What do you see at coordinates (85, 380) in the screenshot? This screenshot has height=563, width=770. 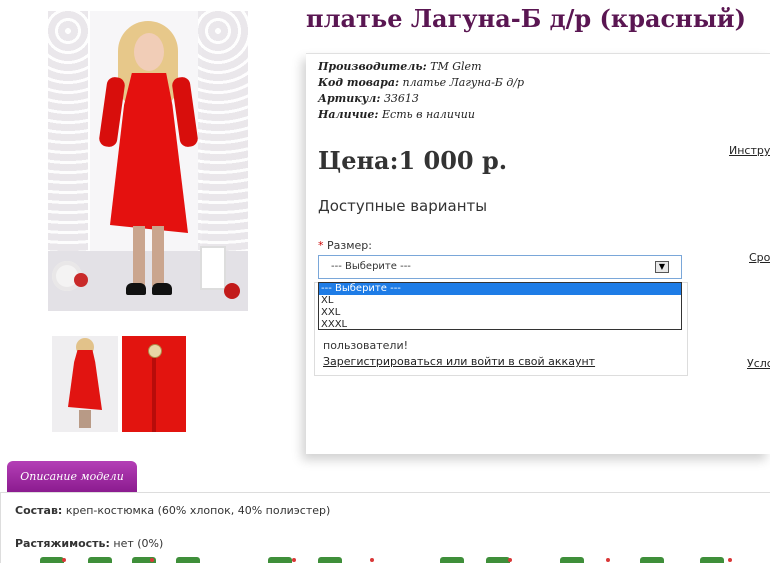 I see `red-dress` at bounding box center [85, 380].